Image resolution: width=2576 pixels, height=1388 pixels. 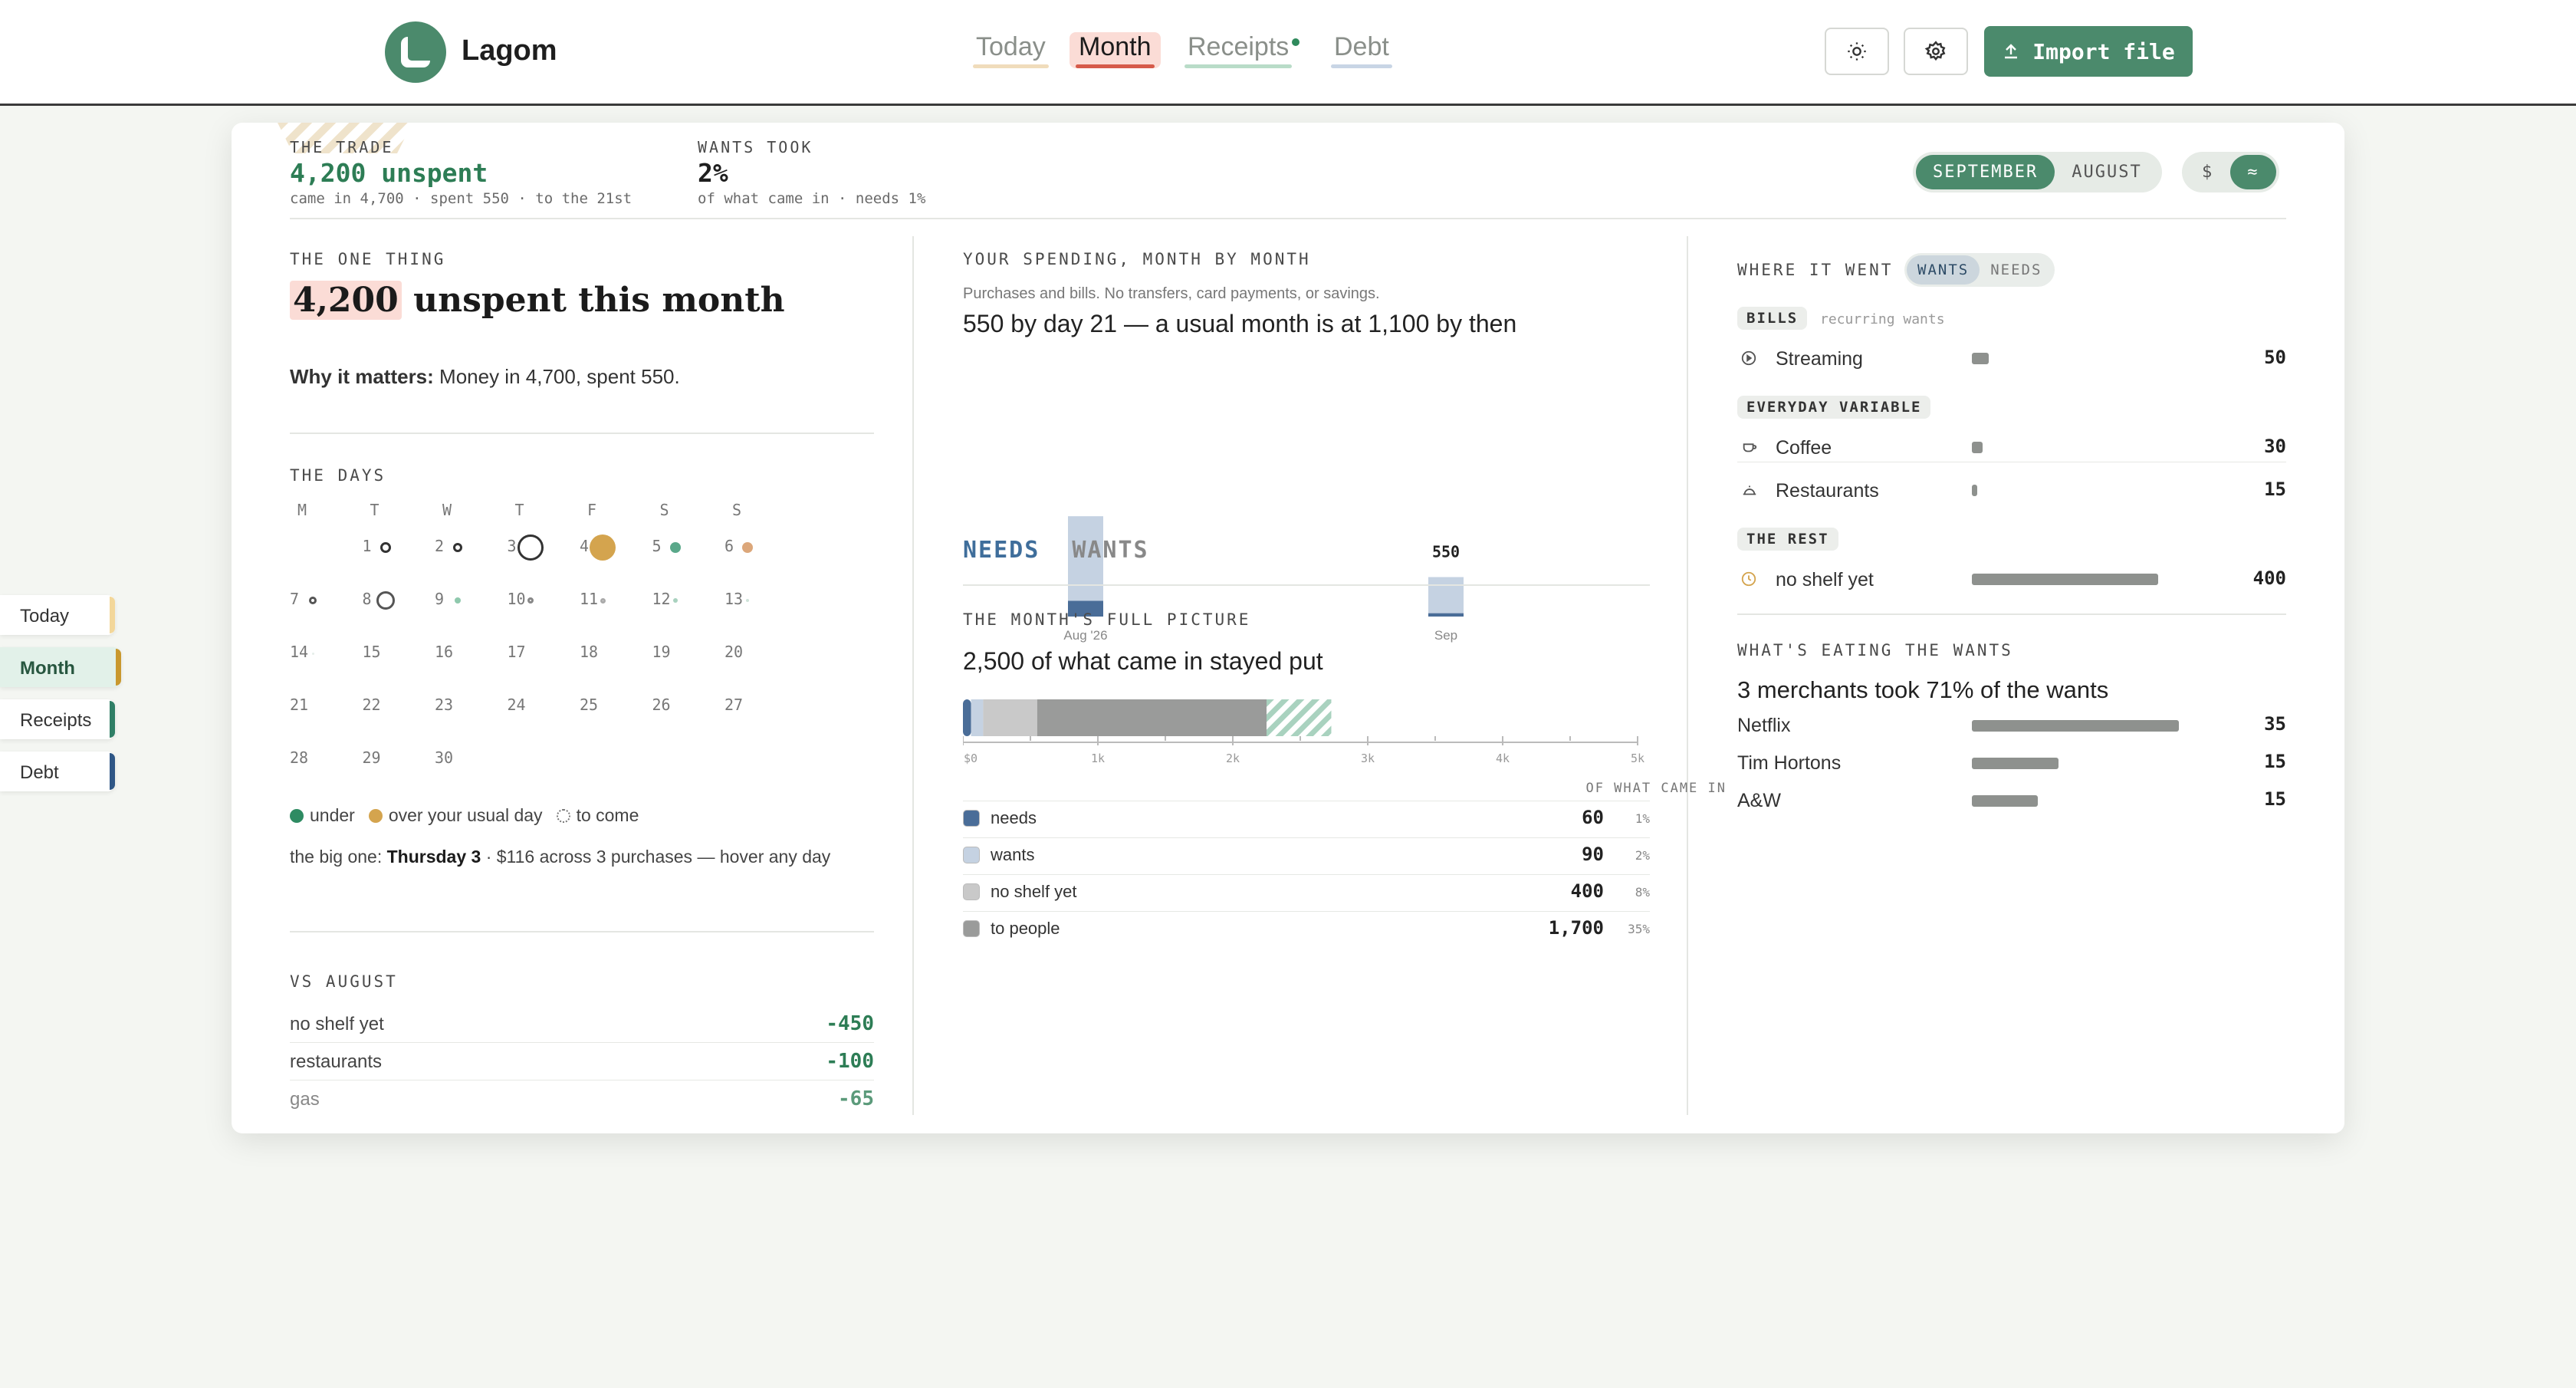 I want to click on month-option-september: SEPTEMBER, so click(x=1985, y=172).